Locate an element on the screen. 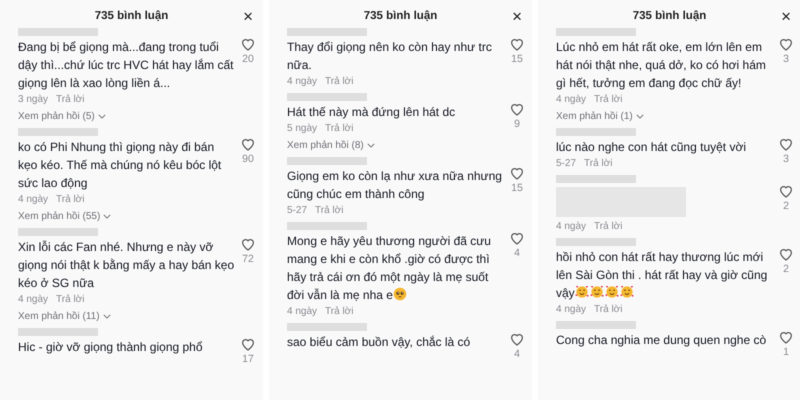  comment-text: Xin lỗi các Fan nhé. Nhưng e này vỡ giọng nói thật k bằng mấy a hay bán kẹo kéo ở SG nữa is located at coordinates (127, 265).